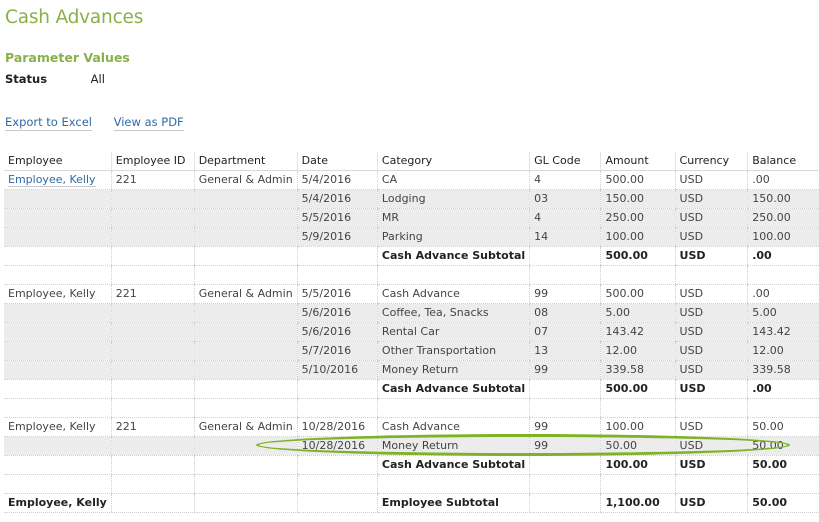 The width and height of the screenshot is (819, 522). Describe the element at coordinates (453, 503) in the screenshot. I see `cell-category: Employee Subtotal` at that location.